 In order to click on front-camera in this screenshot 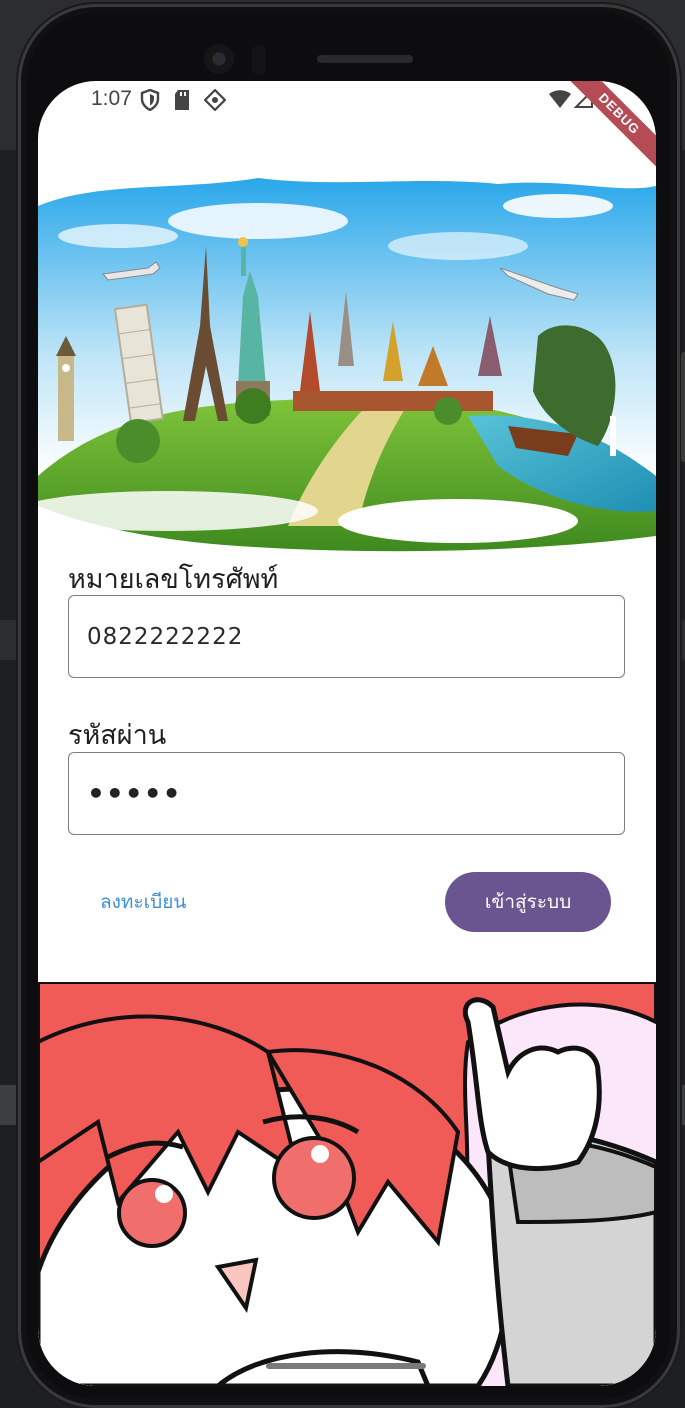, I will do `click(219, 59)`.